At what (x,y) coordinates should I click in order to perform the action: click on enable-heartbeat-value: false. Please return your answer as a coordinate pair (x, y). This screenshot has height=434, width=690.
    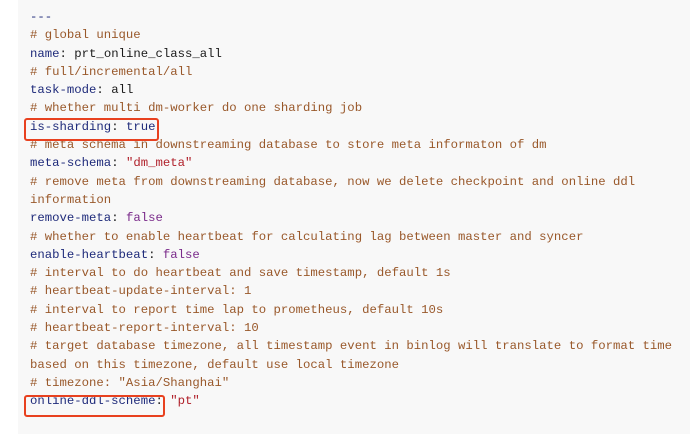
    Looking at the image, I should click on (181, 254).